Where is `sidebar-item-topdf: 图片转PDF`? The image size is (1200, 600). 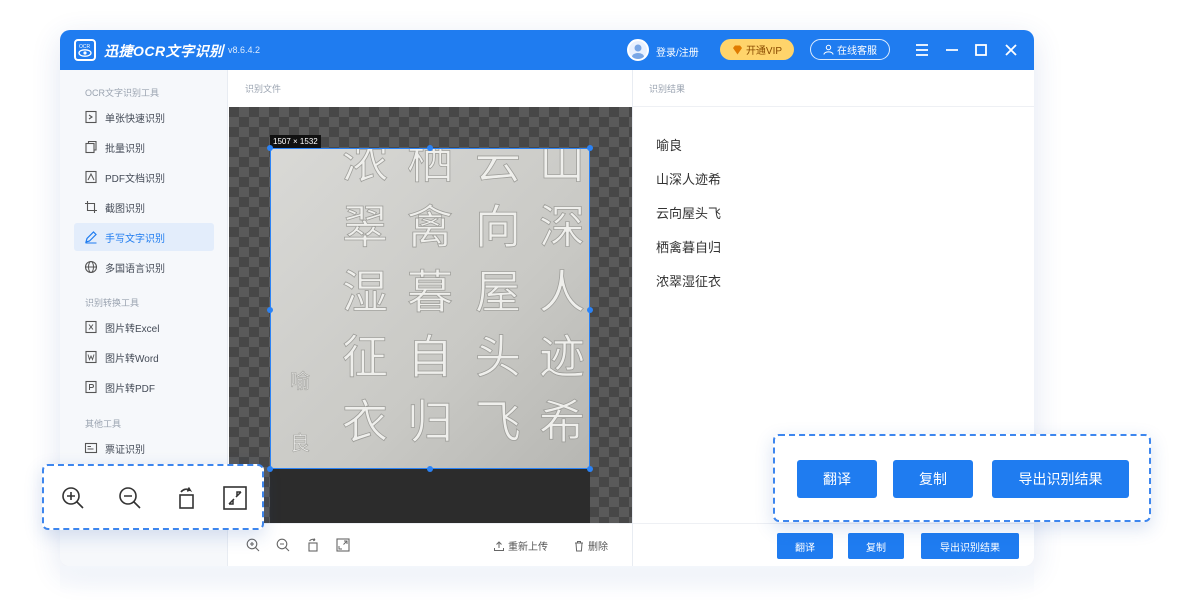 sidebar-item-topdf: 图片转PDF is located at coordinates (144, 387).